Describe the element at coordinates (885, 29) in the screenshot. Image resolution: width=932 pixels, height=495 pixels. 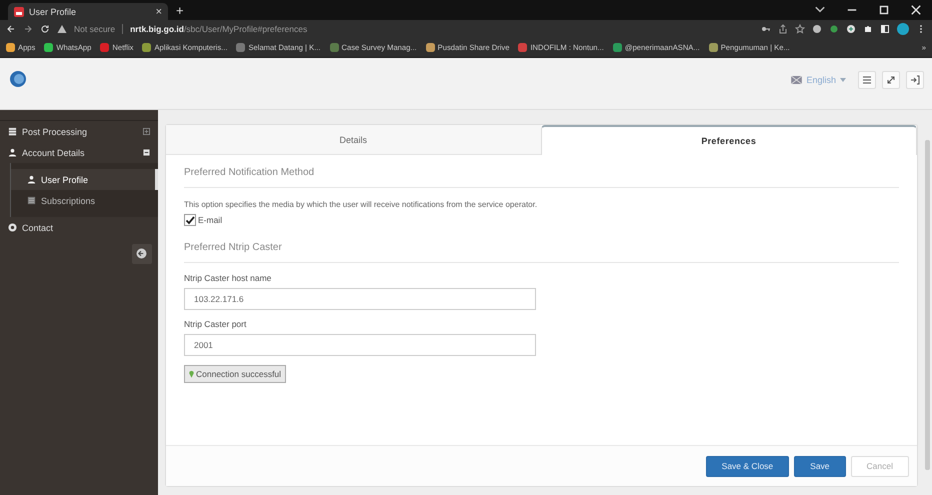
I see `sidebar-icon` at that location.